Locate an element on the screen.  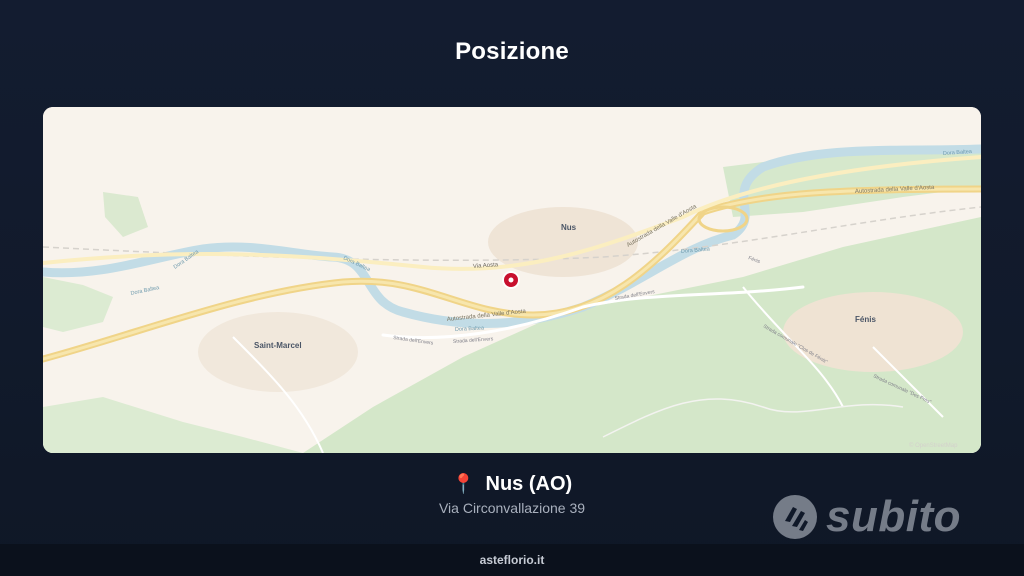
location-marker-icon is located at coordinates (511, 280).